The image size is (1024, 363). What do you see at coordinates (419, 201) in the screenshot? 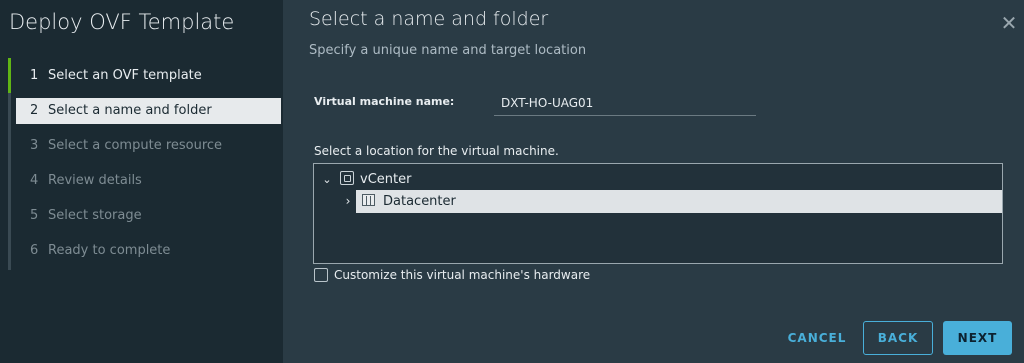
I see `tree-node-label: Datacenter` at bounding box center [419, 201].